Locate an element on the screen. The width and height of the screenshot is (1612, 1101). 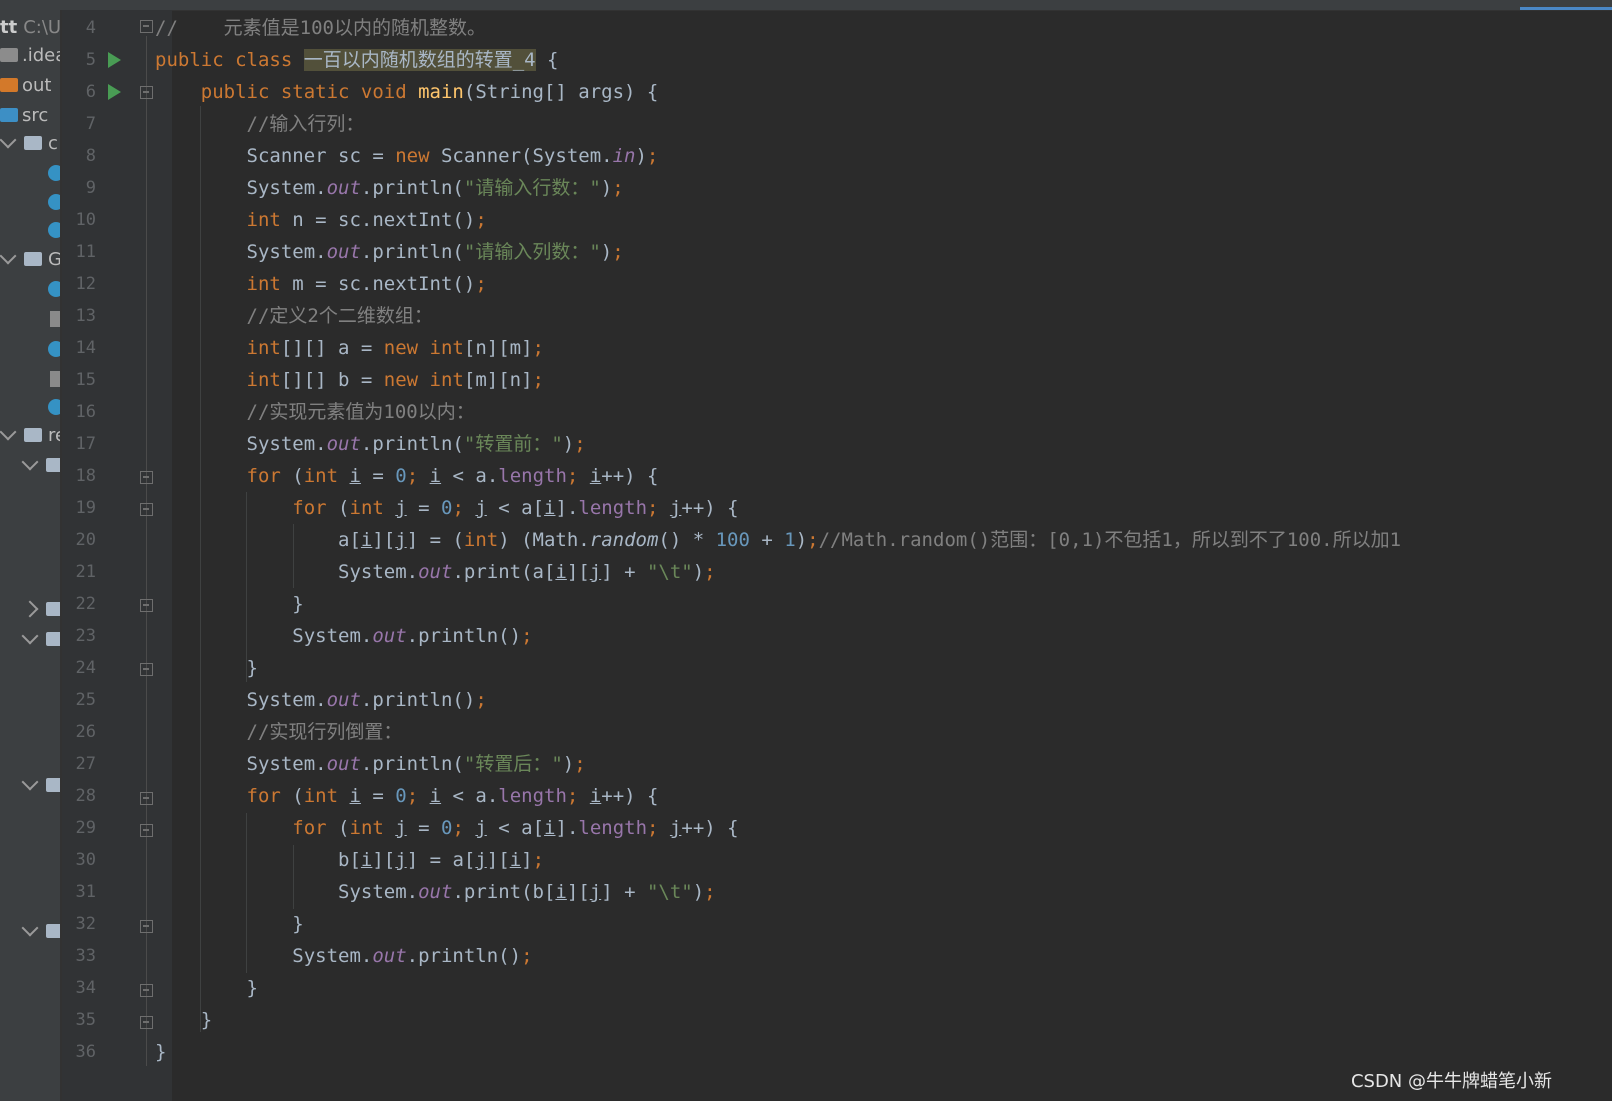
code-line-32: } is located at coordinates (229, 924).